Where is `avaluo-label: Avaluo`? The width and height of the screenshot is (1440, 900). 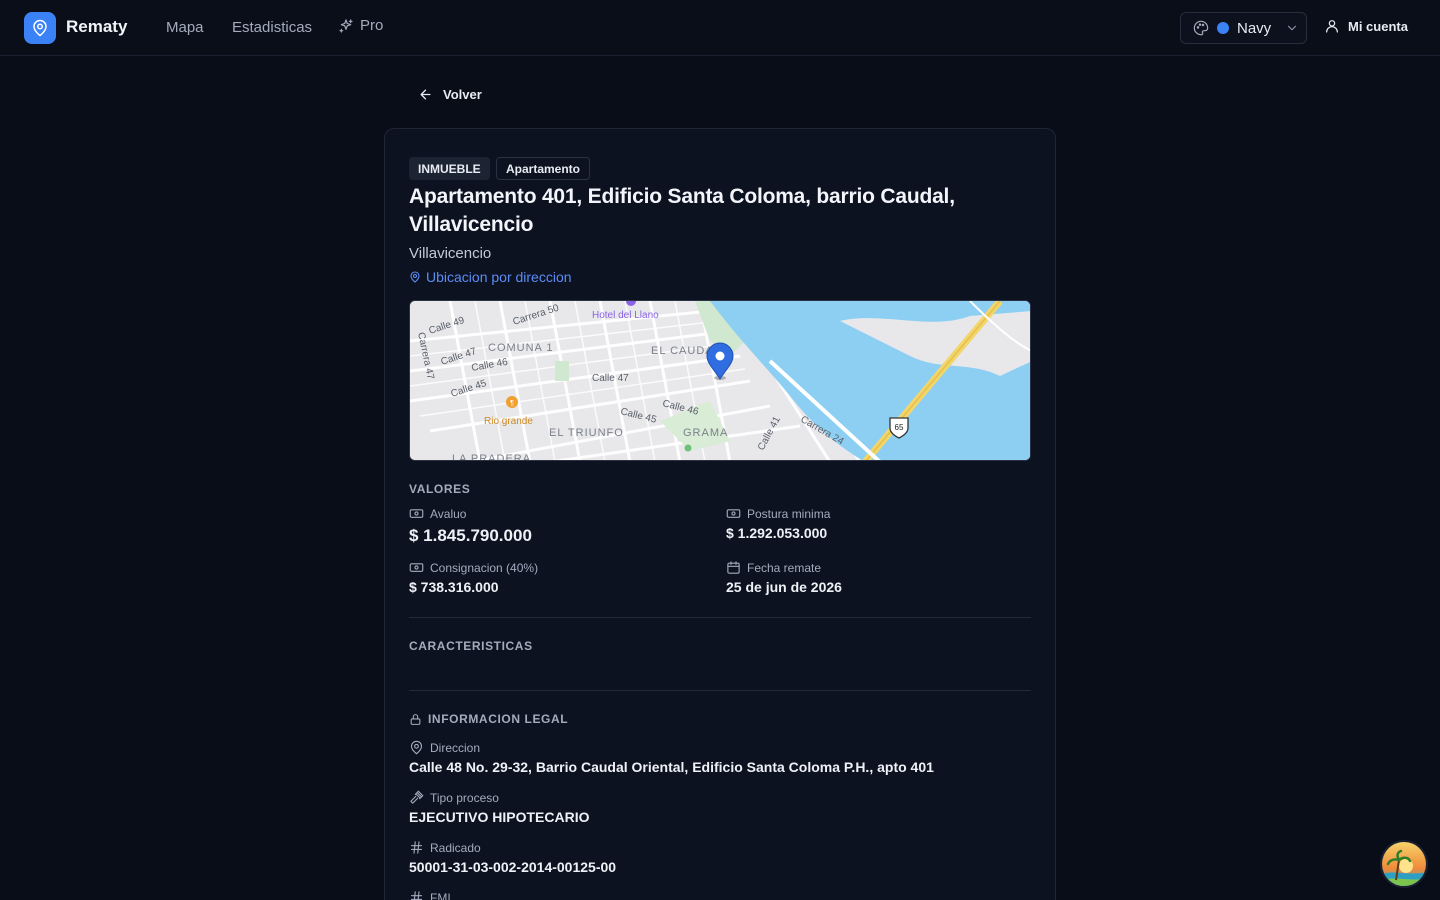
avaluo-label: Avaluo is located at coordinates (437, 513).